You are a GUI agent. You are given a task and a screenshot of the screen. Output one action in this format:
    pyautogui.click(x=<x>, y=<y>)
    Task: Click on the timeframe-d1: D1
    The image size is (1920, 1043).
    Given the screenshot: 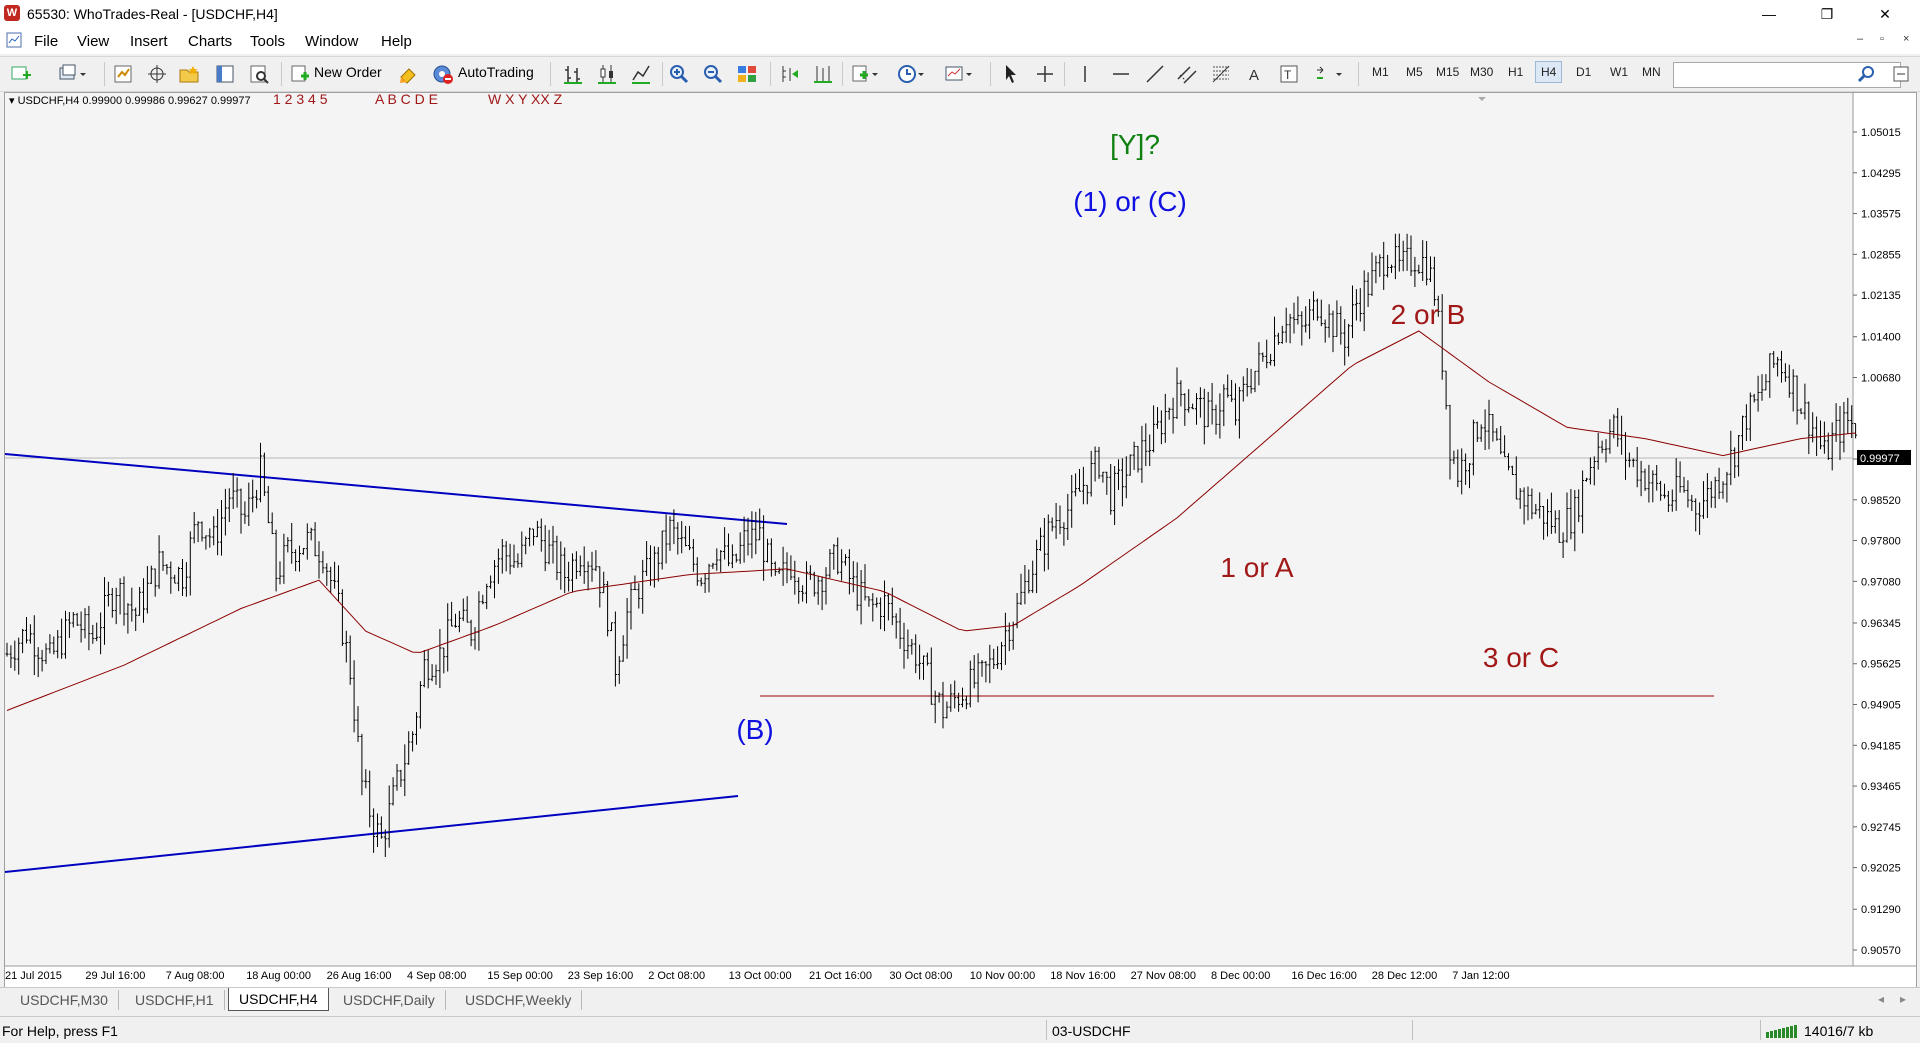 What is the action you would take?
    pyautogui.click(x=1583, y=72)
    